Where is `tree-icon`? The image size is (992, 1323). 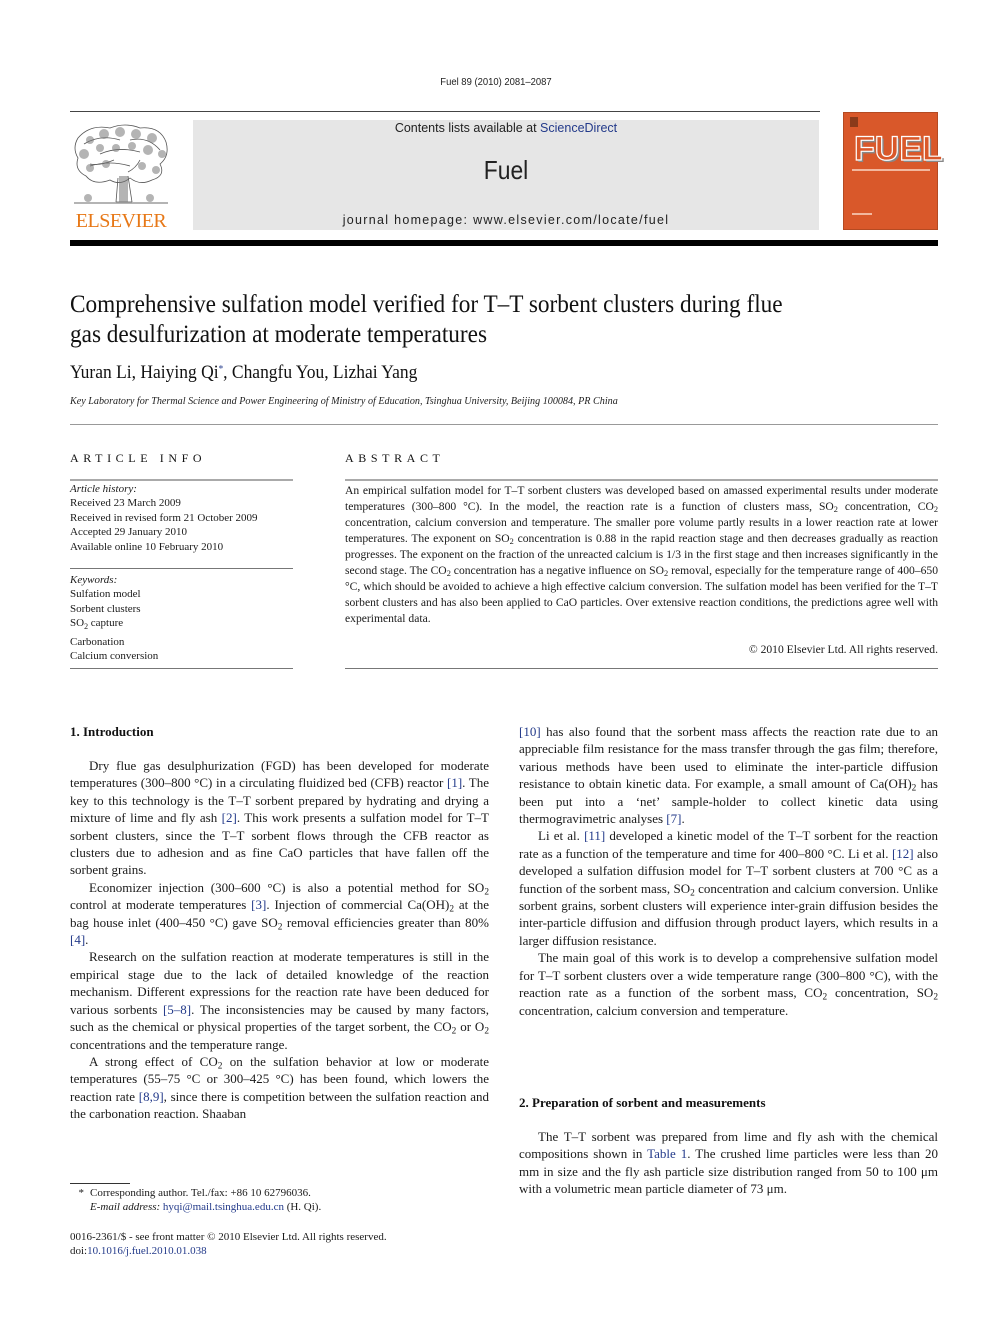
tree-icon is located at coordinates (121, 164).